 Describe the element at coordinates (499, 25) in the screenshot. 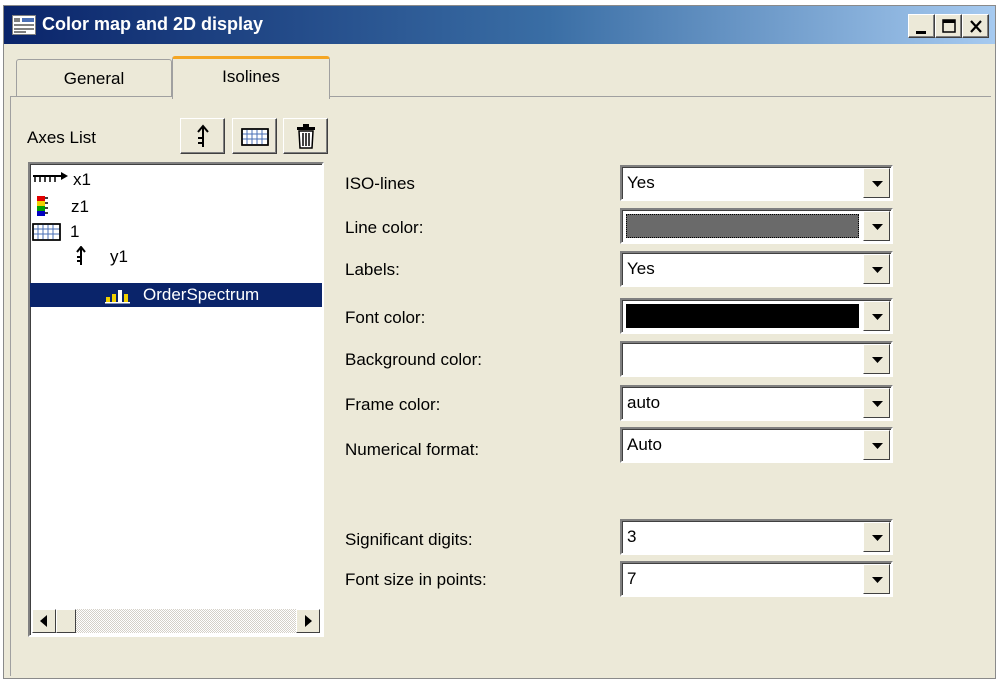

I see `title-bar: Color map and 2D display` at that location.